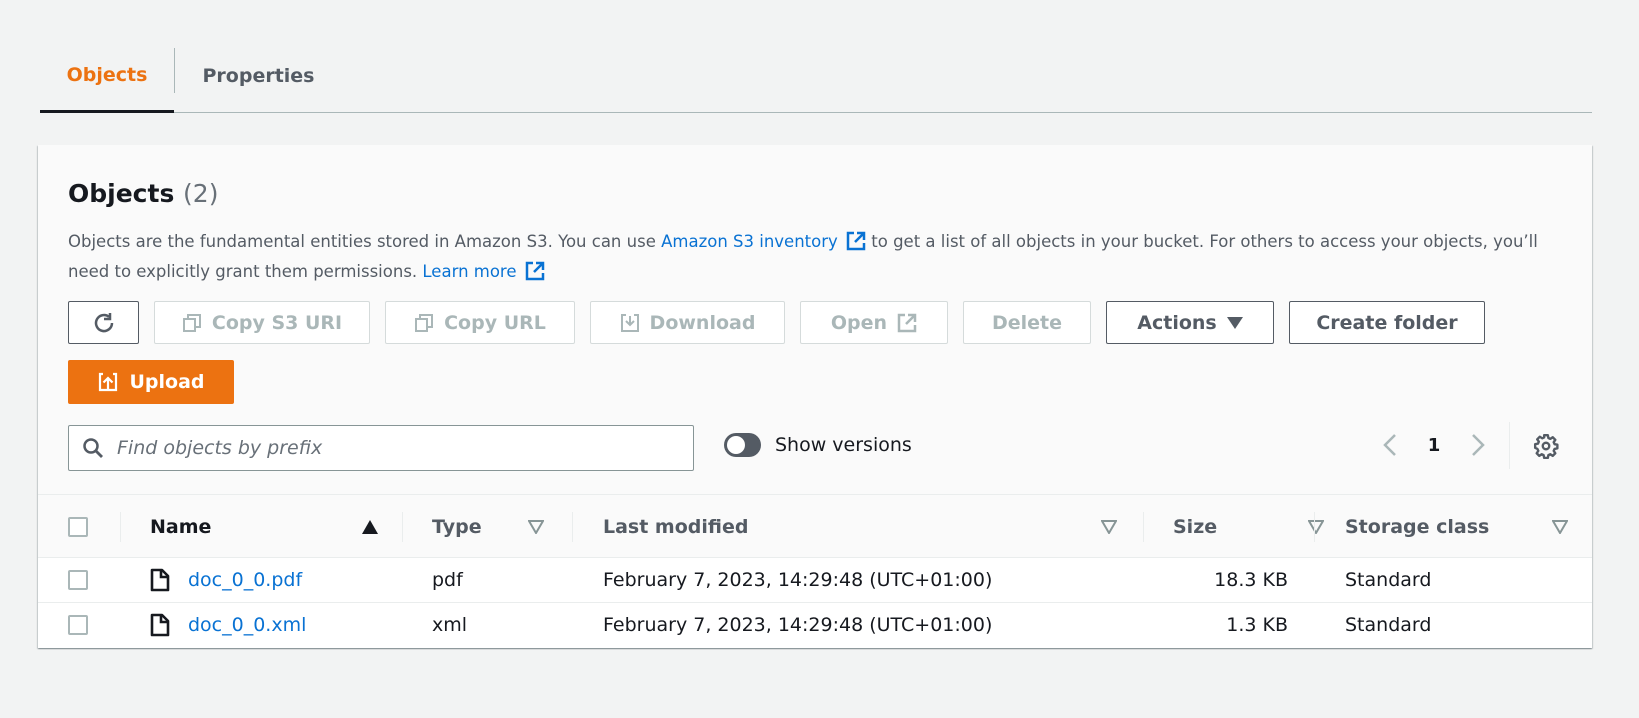 Image resolution: width=1639 pixels, height=718 pixels. I want to click on search-input, so click(405, 448).